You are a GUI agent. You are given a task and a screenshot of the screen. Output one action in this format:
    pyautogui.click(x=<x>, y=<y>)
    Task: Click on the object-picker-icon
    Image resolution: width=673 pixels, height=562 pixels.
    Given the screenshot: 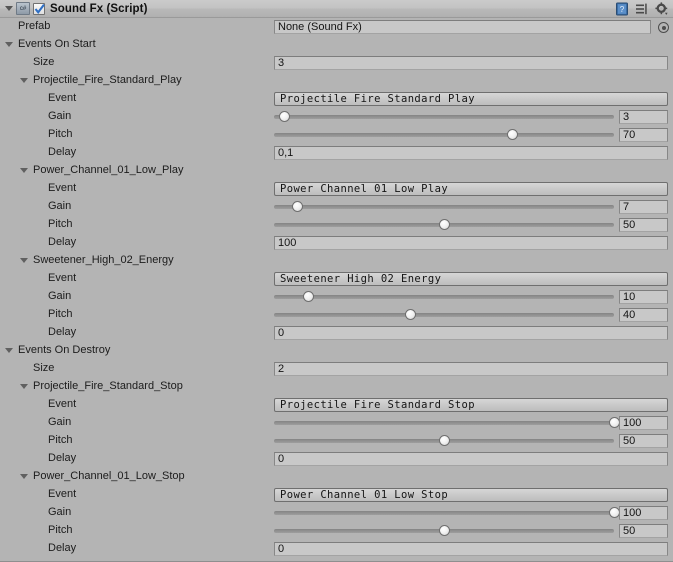 What is the action you would take?
    pyautogui.click(x=663, y=27)
    